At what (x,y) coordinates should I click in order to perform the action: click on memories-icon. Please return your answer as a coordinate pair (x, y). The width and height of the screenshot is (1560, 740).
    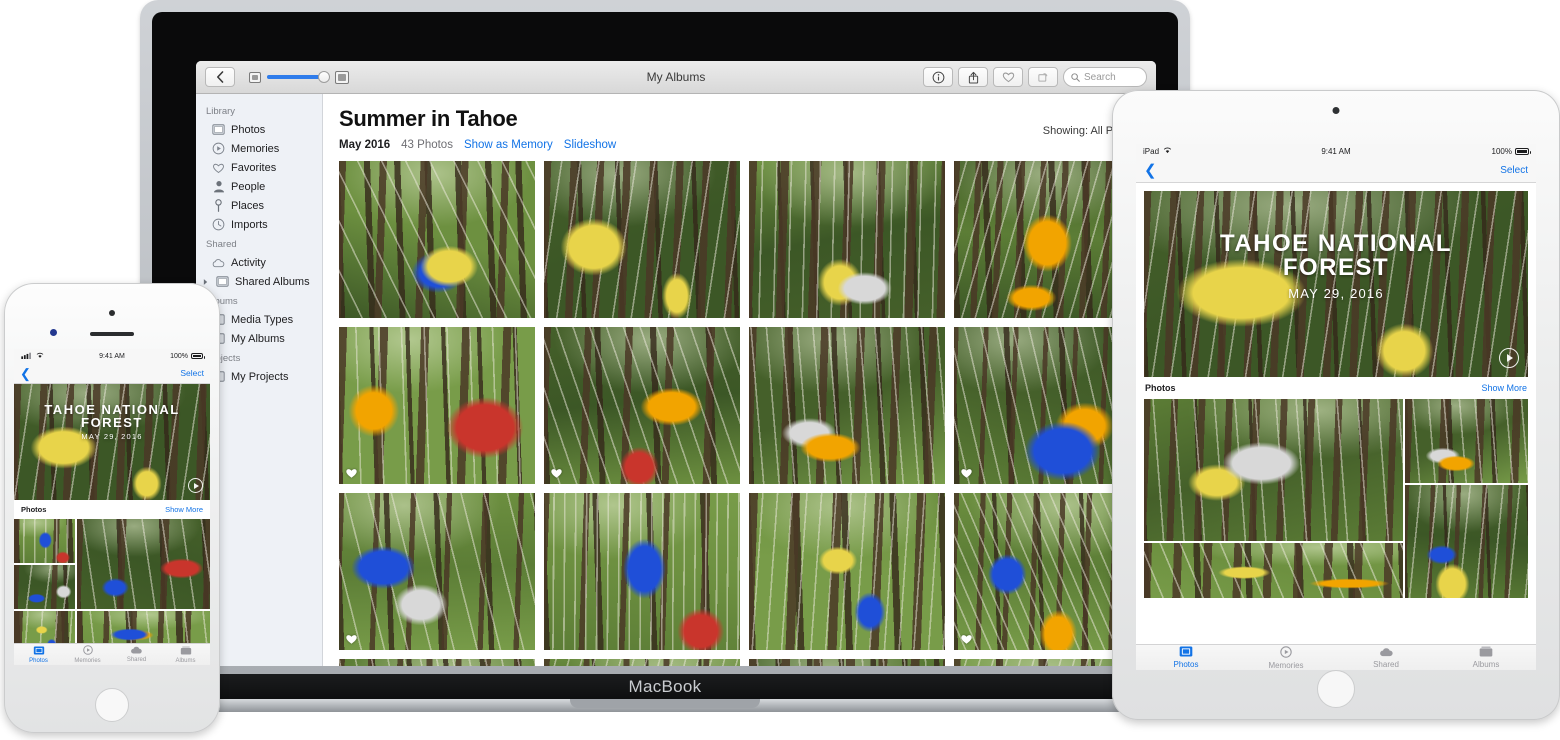
    Looking at the image, I should click on (87, 651).